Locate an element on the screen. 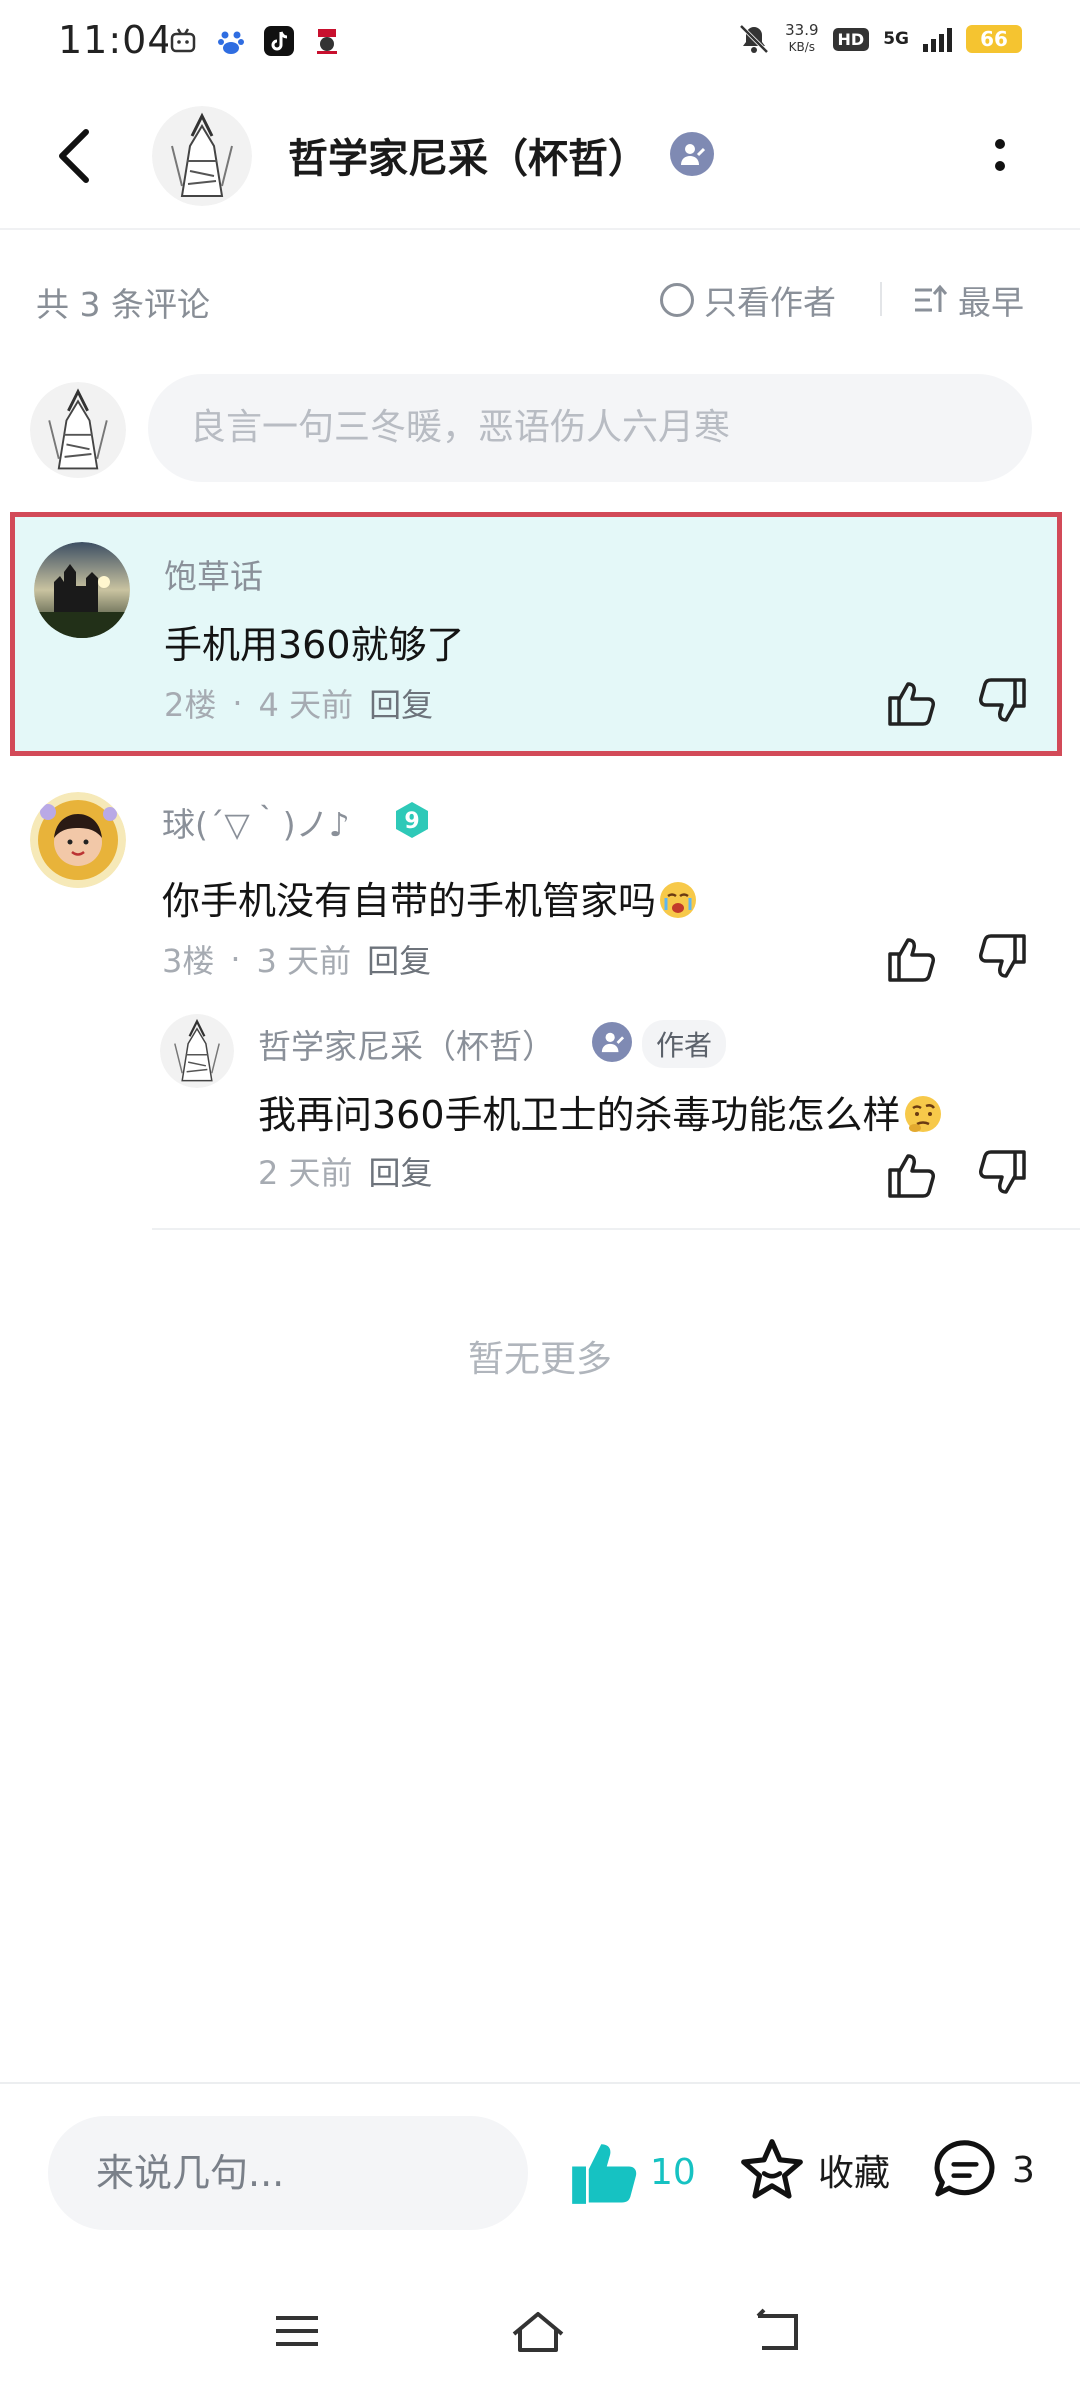 This screenshot has width=1080, height=2388. reply-meta: 2 天前 回复 is located at coordinates (345, 1171).